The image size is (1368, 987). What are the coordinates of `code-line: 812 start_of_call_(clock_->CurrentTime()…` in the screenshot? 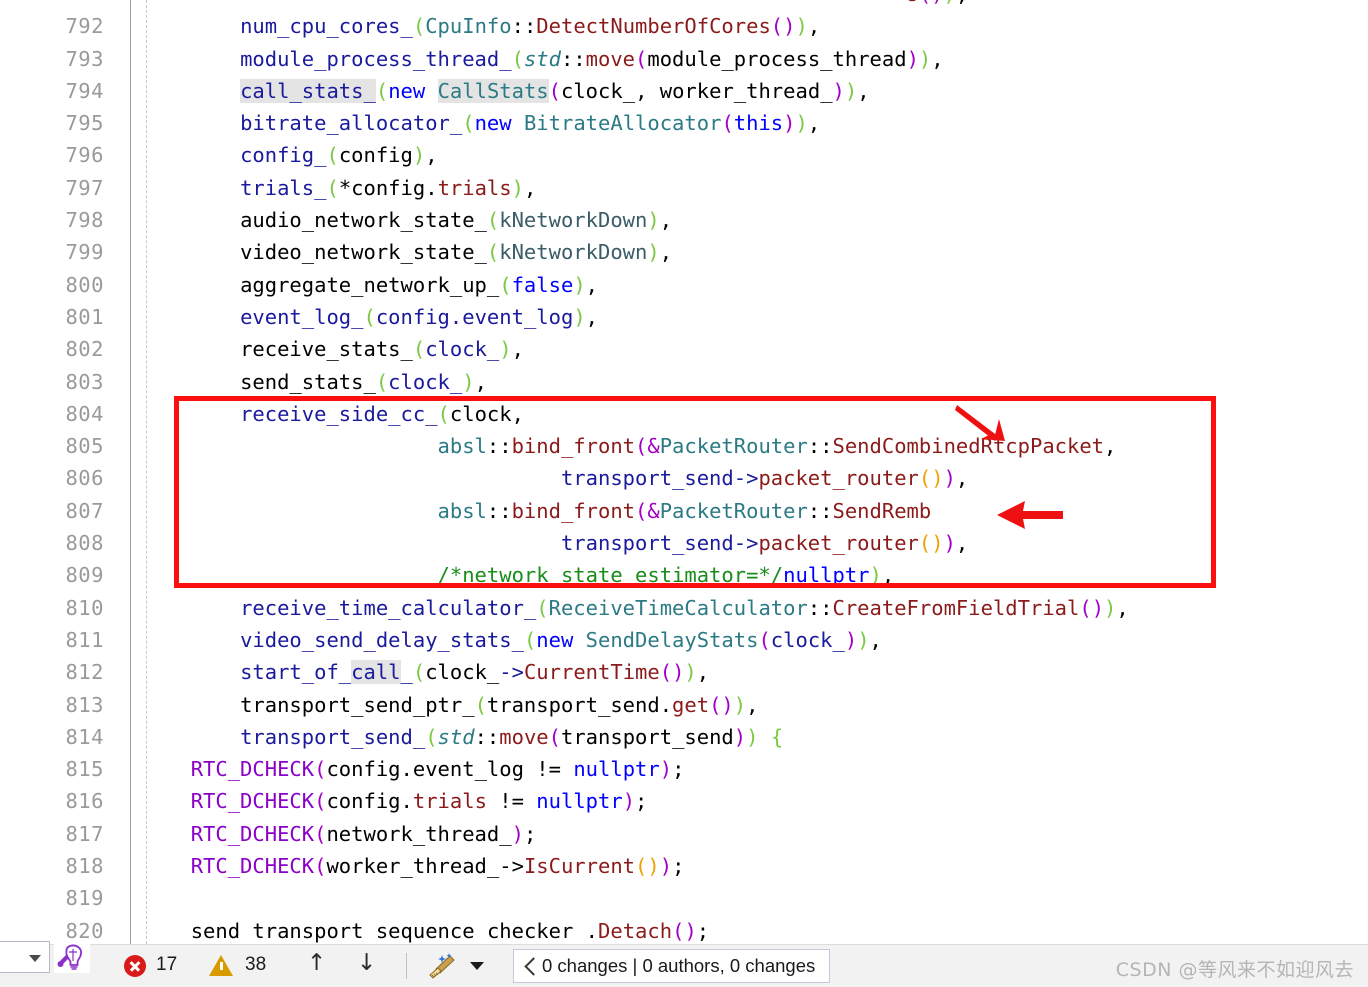 It's located at (684, 672).